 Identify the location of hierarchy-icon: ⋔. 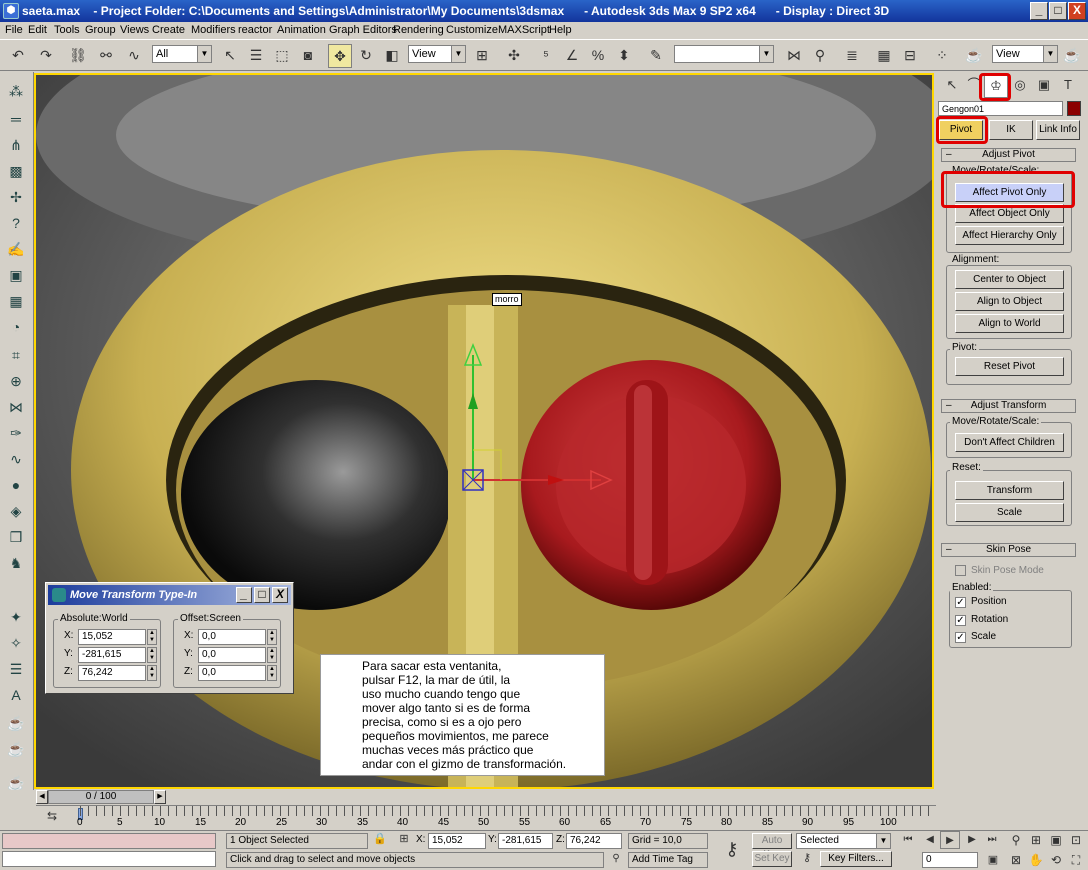
(16, 145).